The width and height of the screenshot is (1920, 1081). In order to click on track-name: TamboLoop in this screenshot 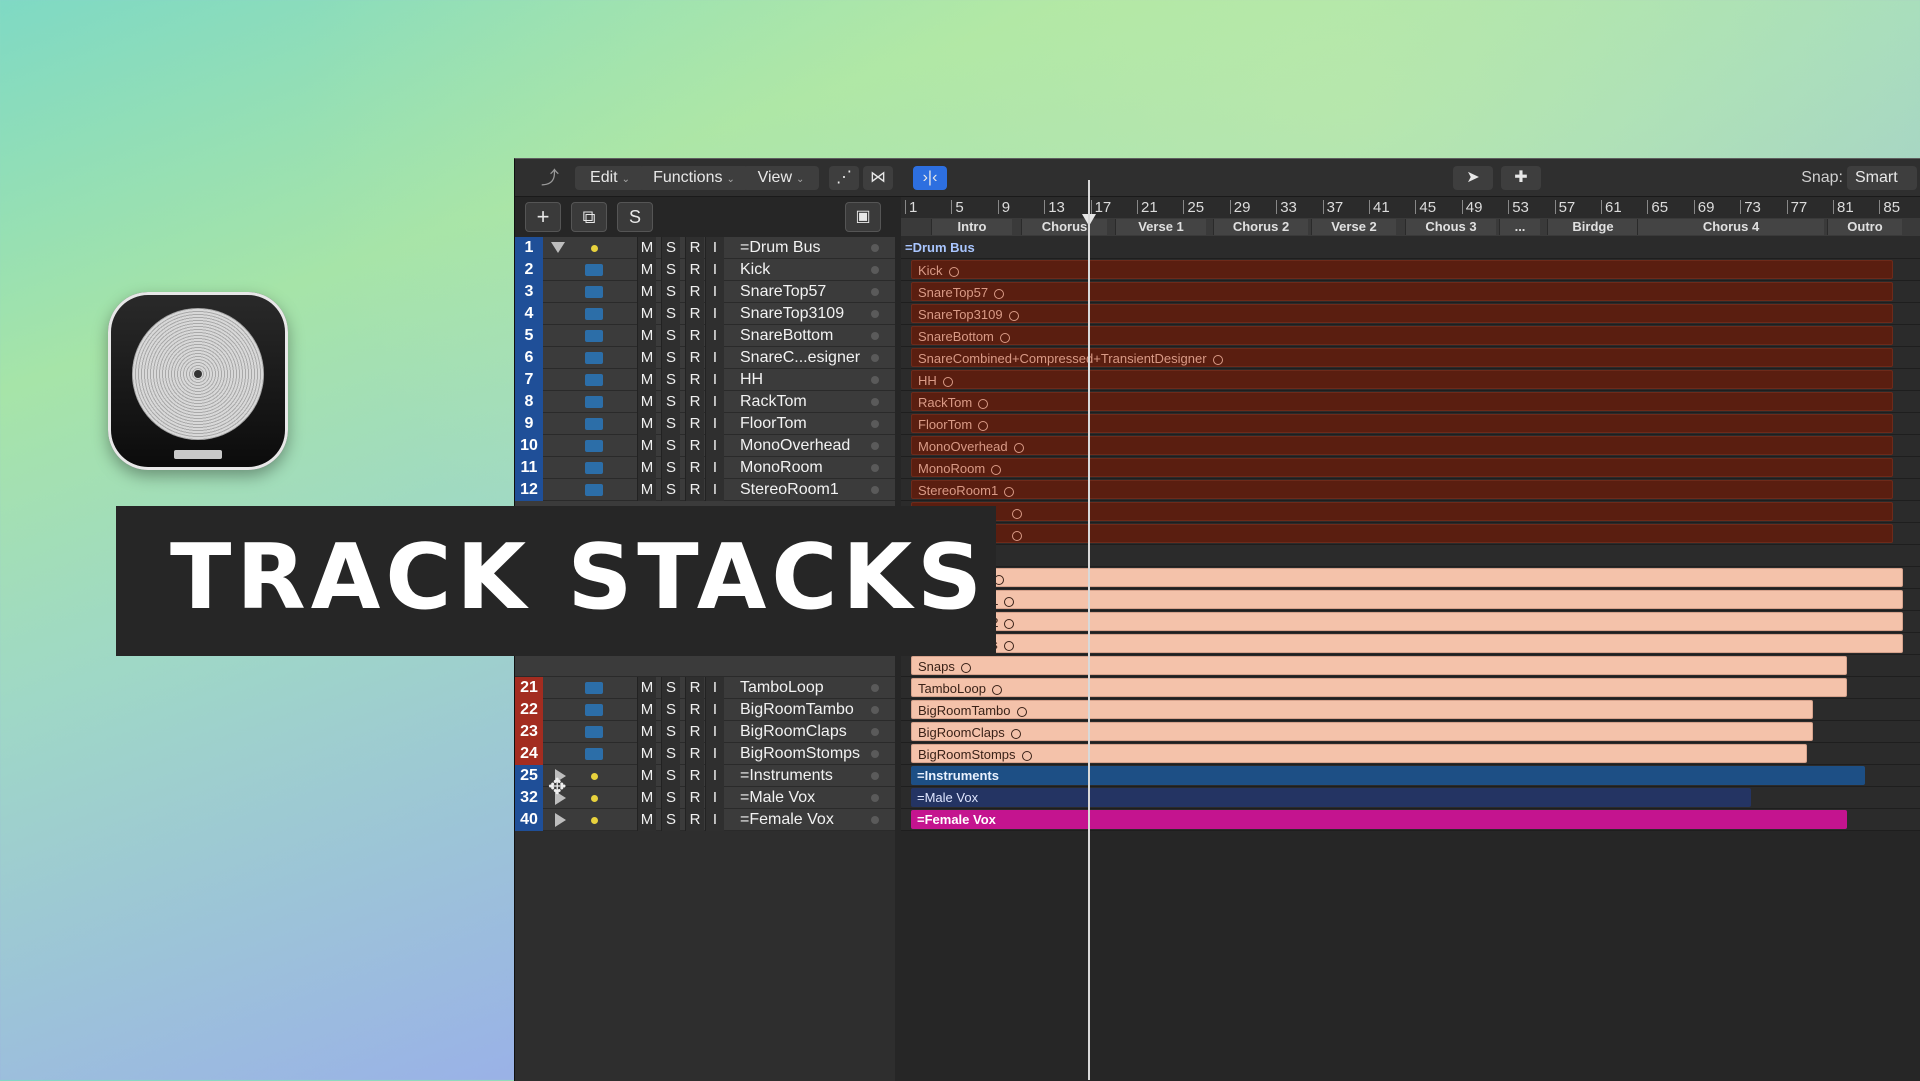, I will do `click(782, 688)`.